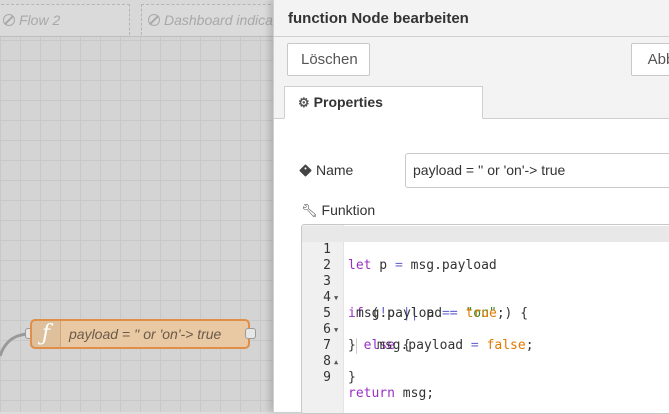  I want to click on cancel-button: Abb, so click(650, 59).